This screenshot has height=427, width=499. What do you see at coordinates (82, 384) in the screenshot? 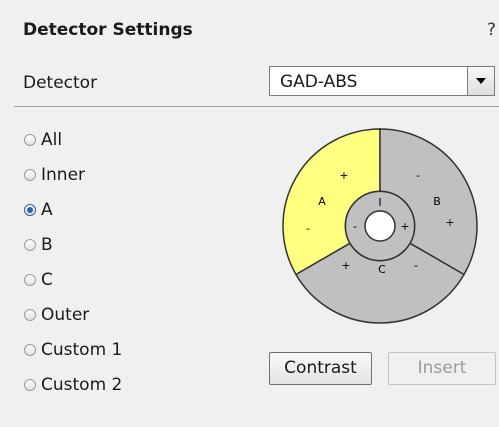
I see `radio-label: Custom 2` at bounding box center [82, 384].